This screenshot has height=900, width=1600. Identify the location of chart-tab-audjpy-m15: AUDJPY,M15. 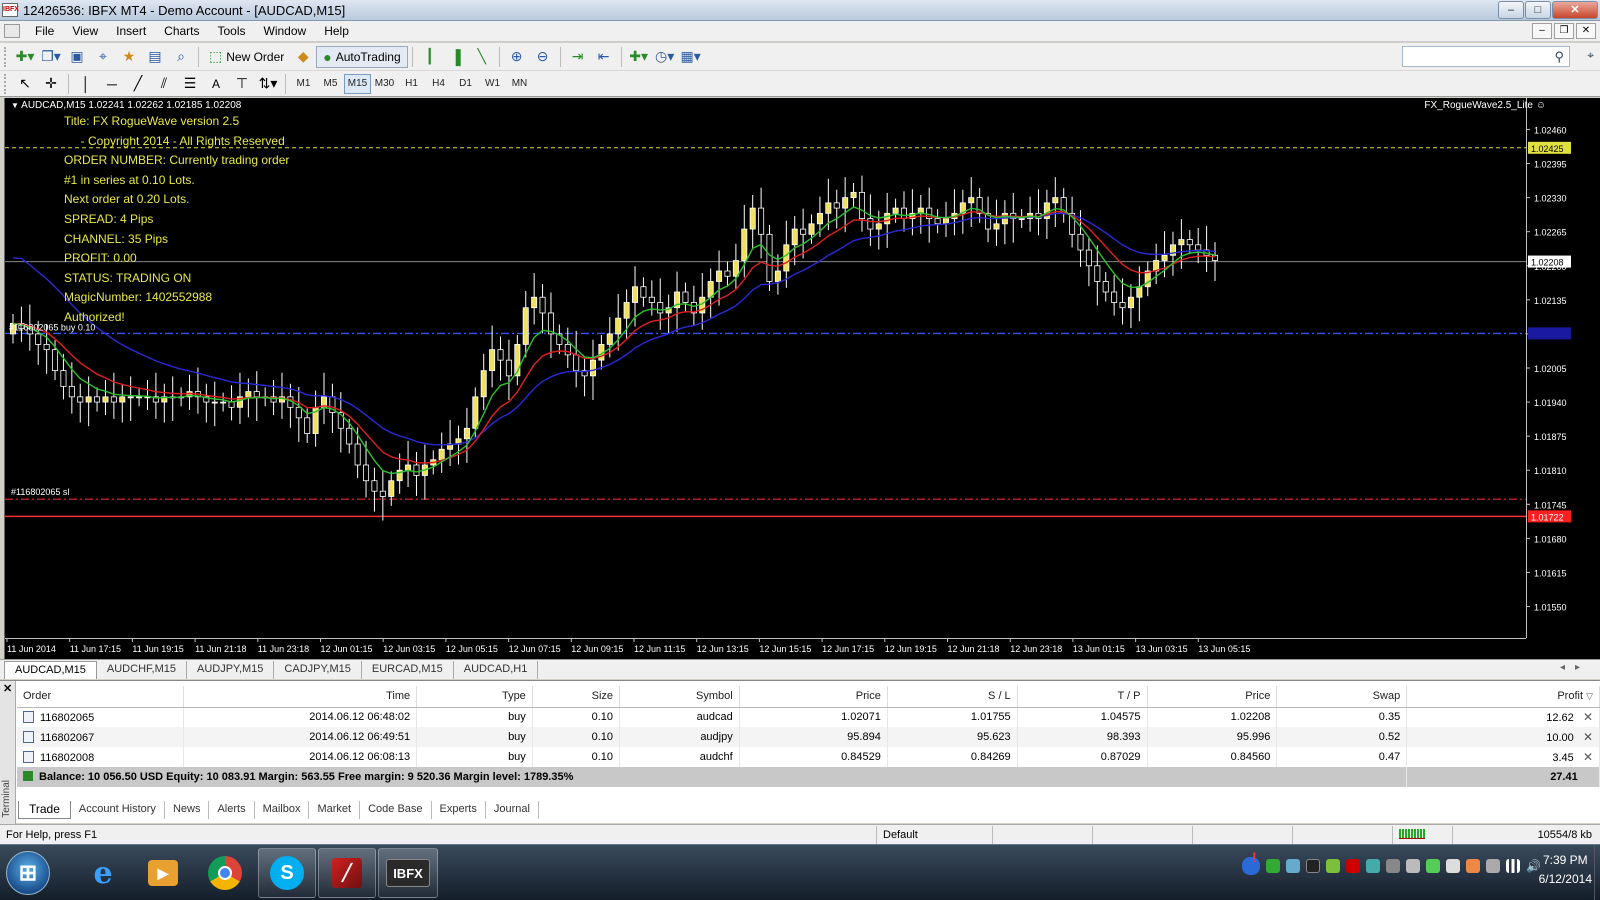
(231, 670).